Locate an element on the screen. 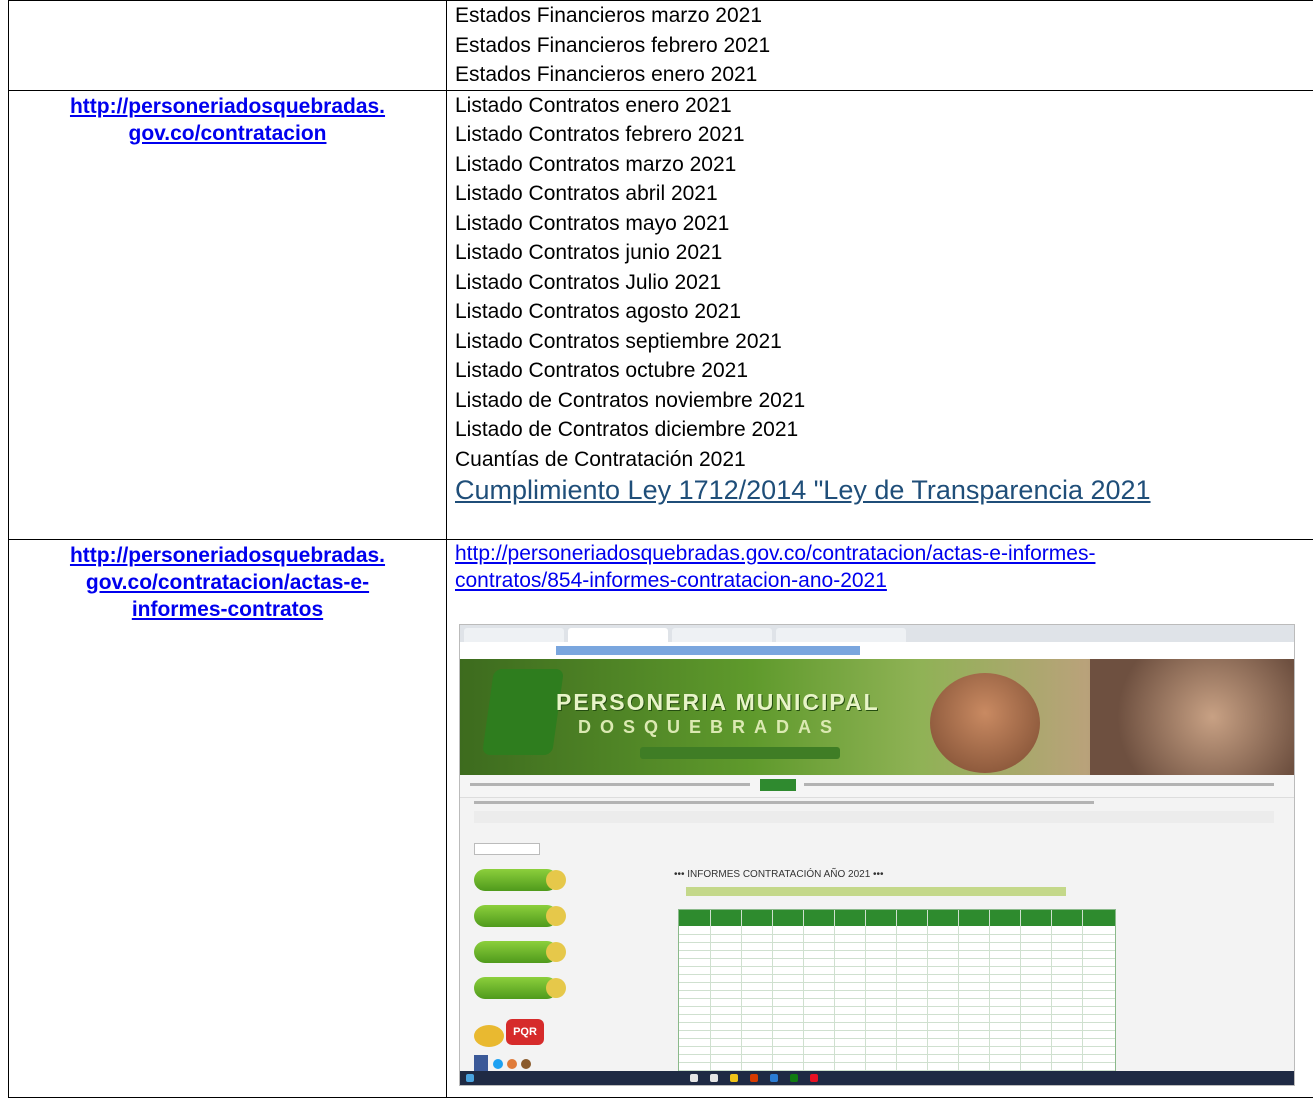 The width and height of the screenshot is (1313, 1098). taskbar is located at coordinates (877, 1078).